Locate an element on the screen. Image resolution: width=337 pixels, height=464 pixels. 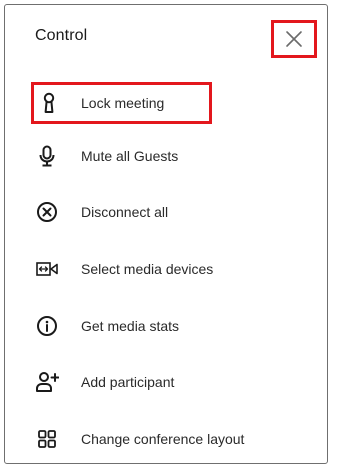
menu-item-change-conference-layout: Change conference layout is located at coordinates (139, 439).